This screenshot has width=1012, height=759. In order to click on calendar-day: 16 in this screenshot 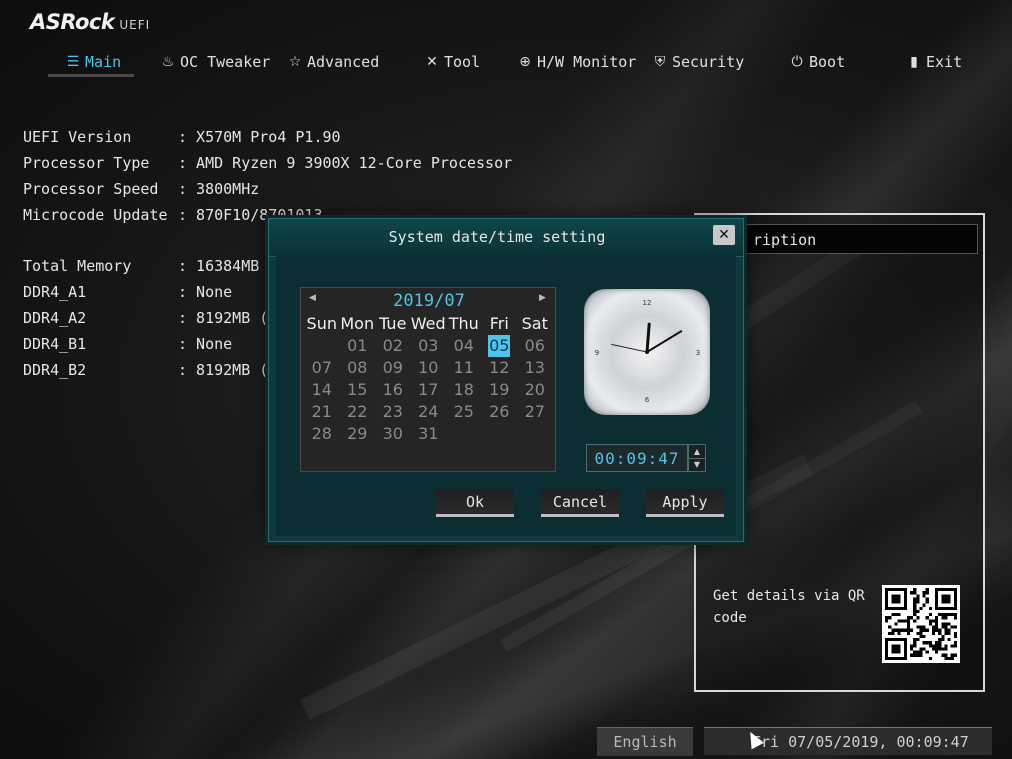, I will do `click(393, 390)`.